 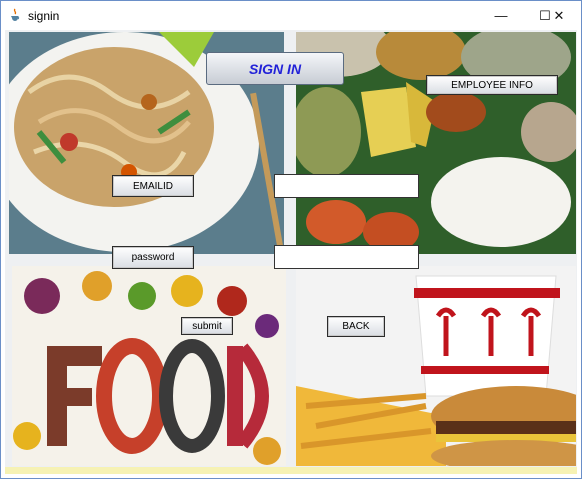 What do you see at coordinates (291, 470) in the screenshot?
I see `status-strip` at bounding box center [291, 470].